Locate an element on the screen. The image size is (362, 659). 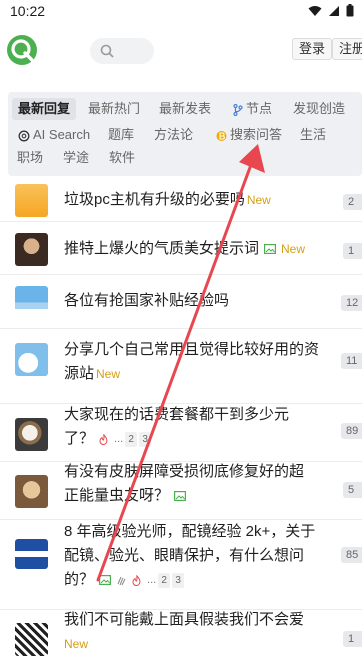
topic-title-text: 推特上爆火的气质美女提示词 is located at coordinates (162, 248).